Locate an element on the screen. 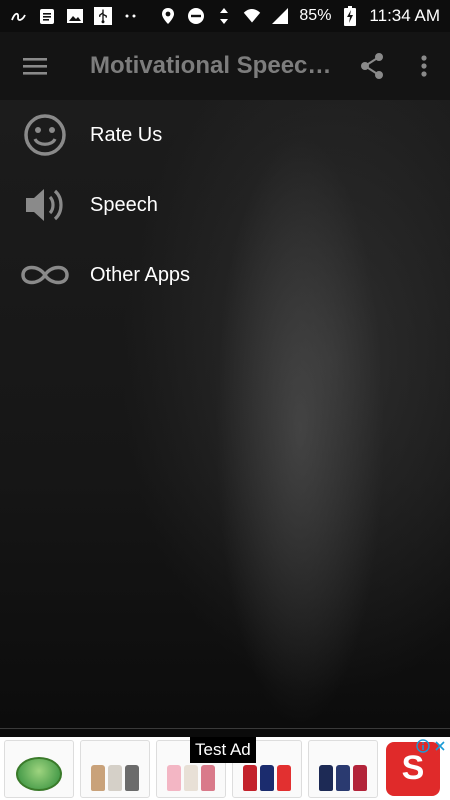 Image resolution: width=450 pixels, height=800 pixels. ad-product-jar is located at coordinates (39, 768).